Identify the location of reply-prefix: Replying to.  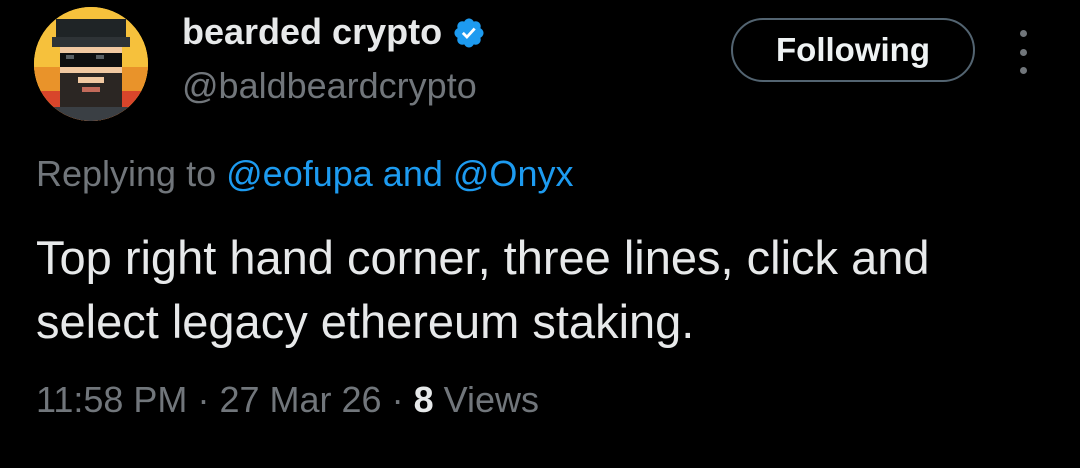
(126, 173).